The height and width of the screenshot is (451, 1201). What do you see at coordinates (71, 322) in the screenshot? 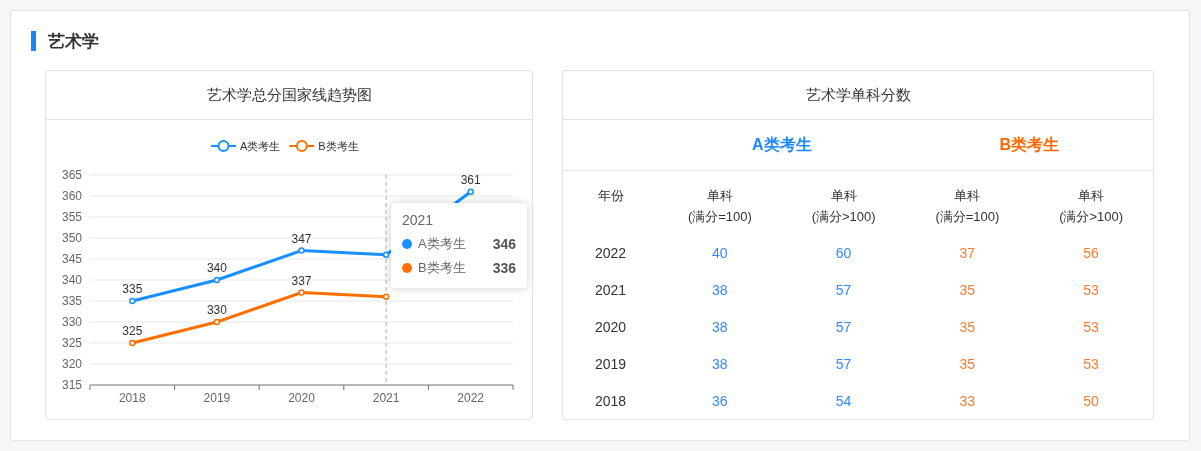
I see `y-tick-label: 330` at bounding box center [71, 322].